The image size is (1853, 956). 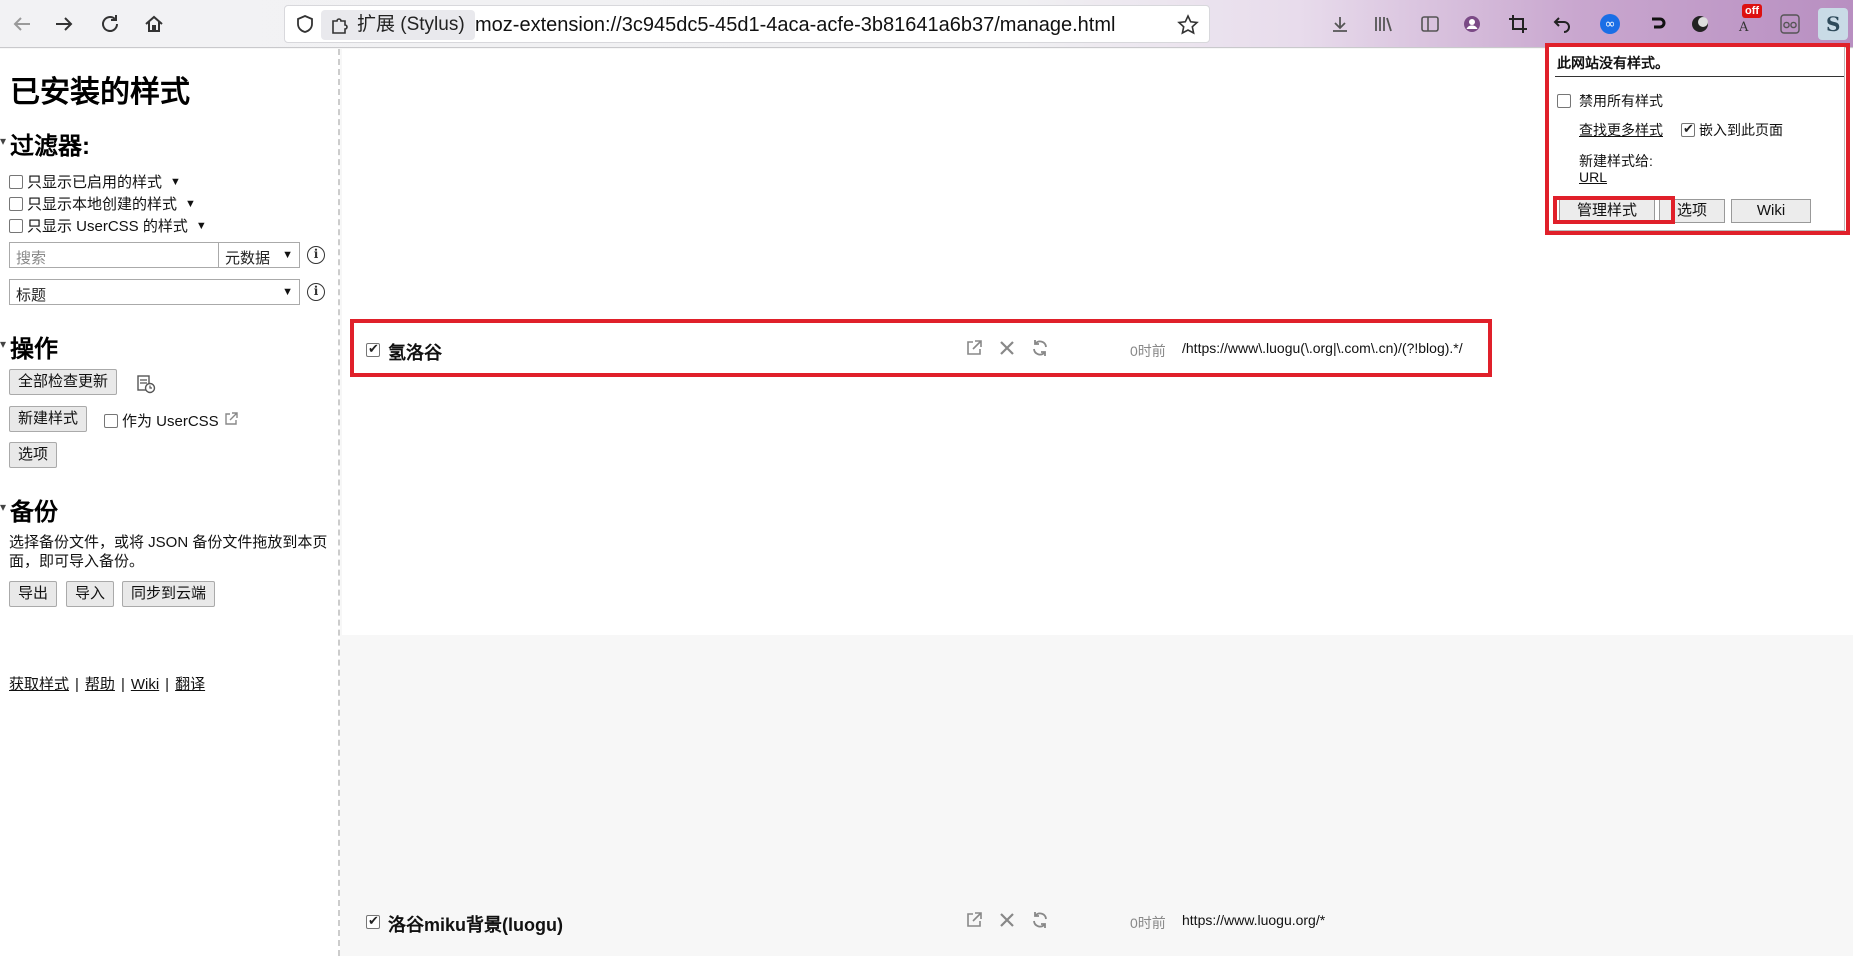 What do you see at coordinates (39, 684) in the screenshot?
I see `get-styles-link: 获取样式` at bounding box center [39, 684].